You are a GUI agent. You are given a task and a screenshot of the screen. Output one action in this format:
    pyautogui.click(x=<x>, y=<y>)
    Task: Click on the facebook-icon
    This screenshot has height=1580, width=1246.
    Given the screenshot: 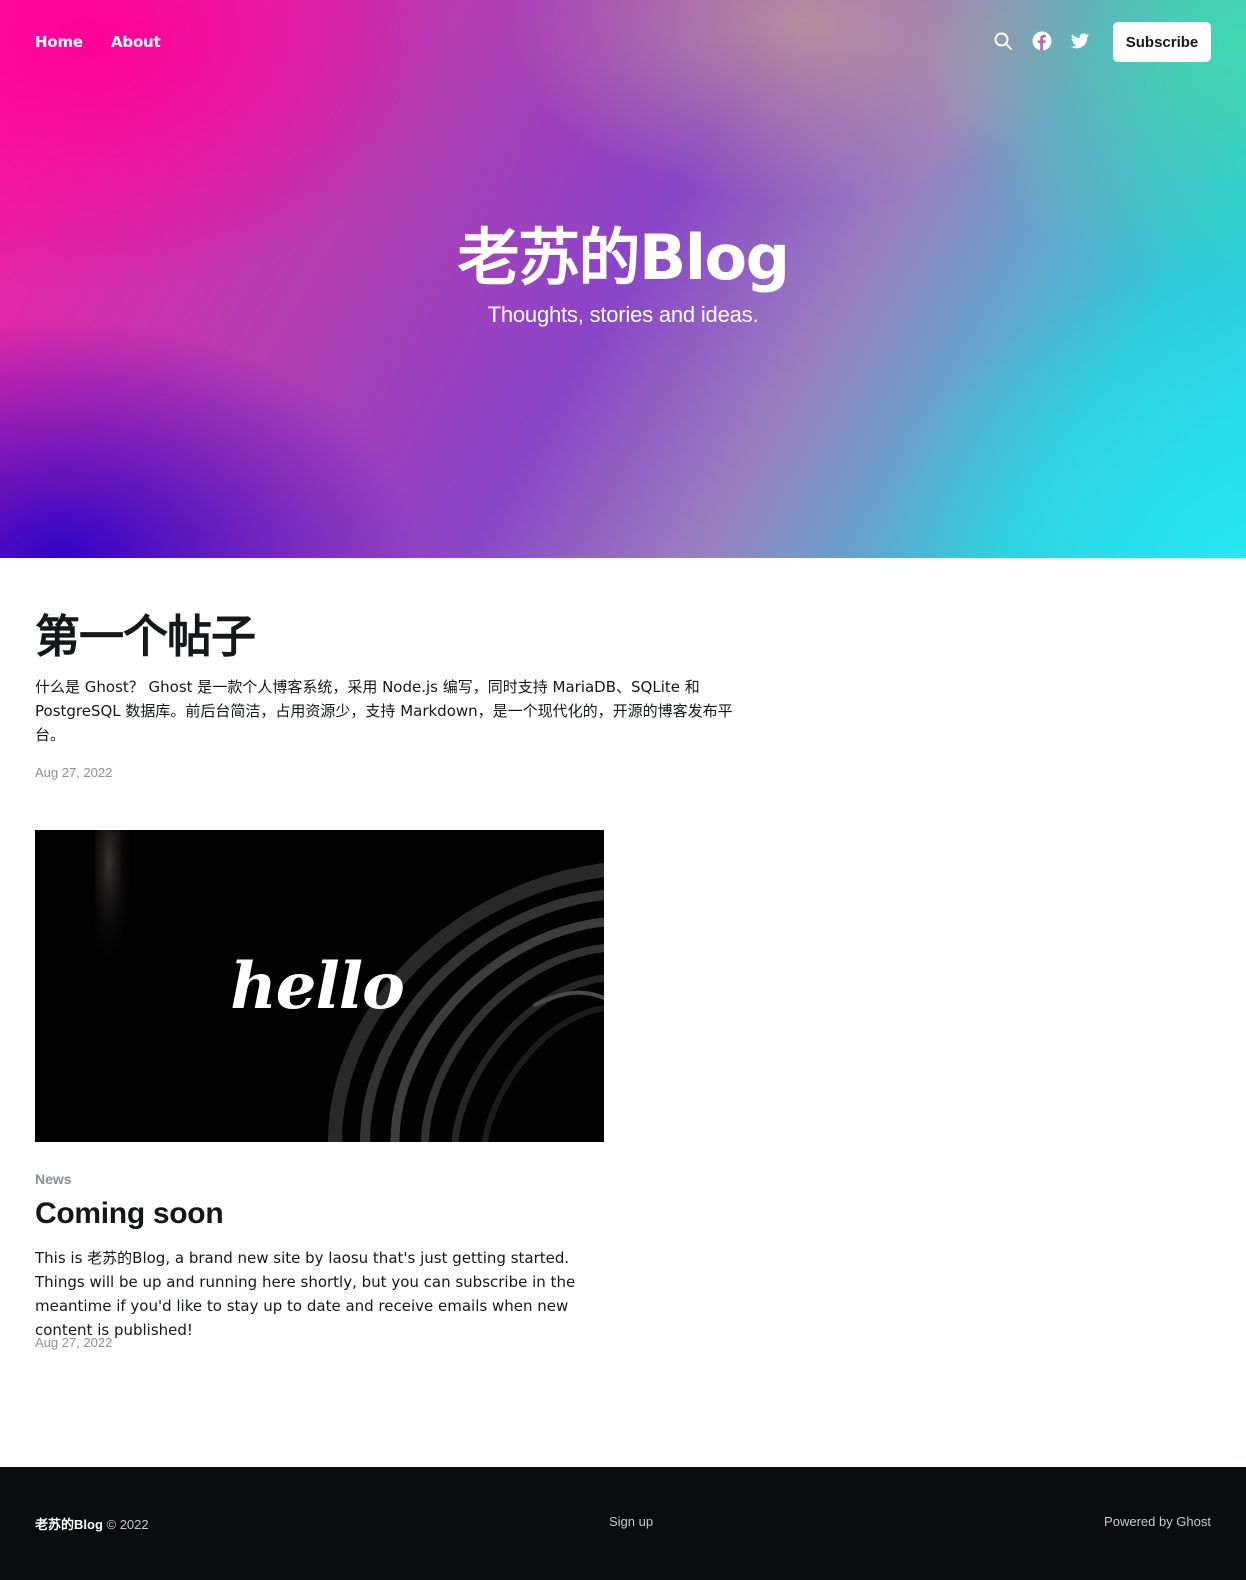 What is the action you would take?
    pyautogui.click(x=1042, y=41)
    